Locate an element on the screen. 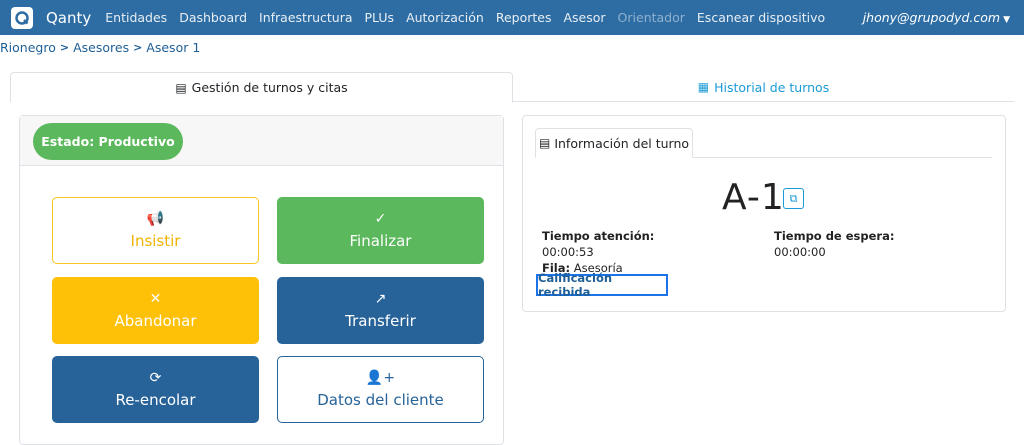  reencolar-button: ⟳ Re-encolar is located at coordinates (155, 389).